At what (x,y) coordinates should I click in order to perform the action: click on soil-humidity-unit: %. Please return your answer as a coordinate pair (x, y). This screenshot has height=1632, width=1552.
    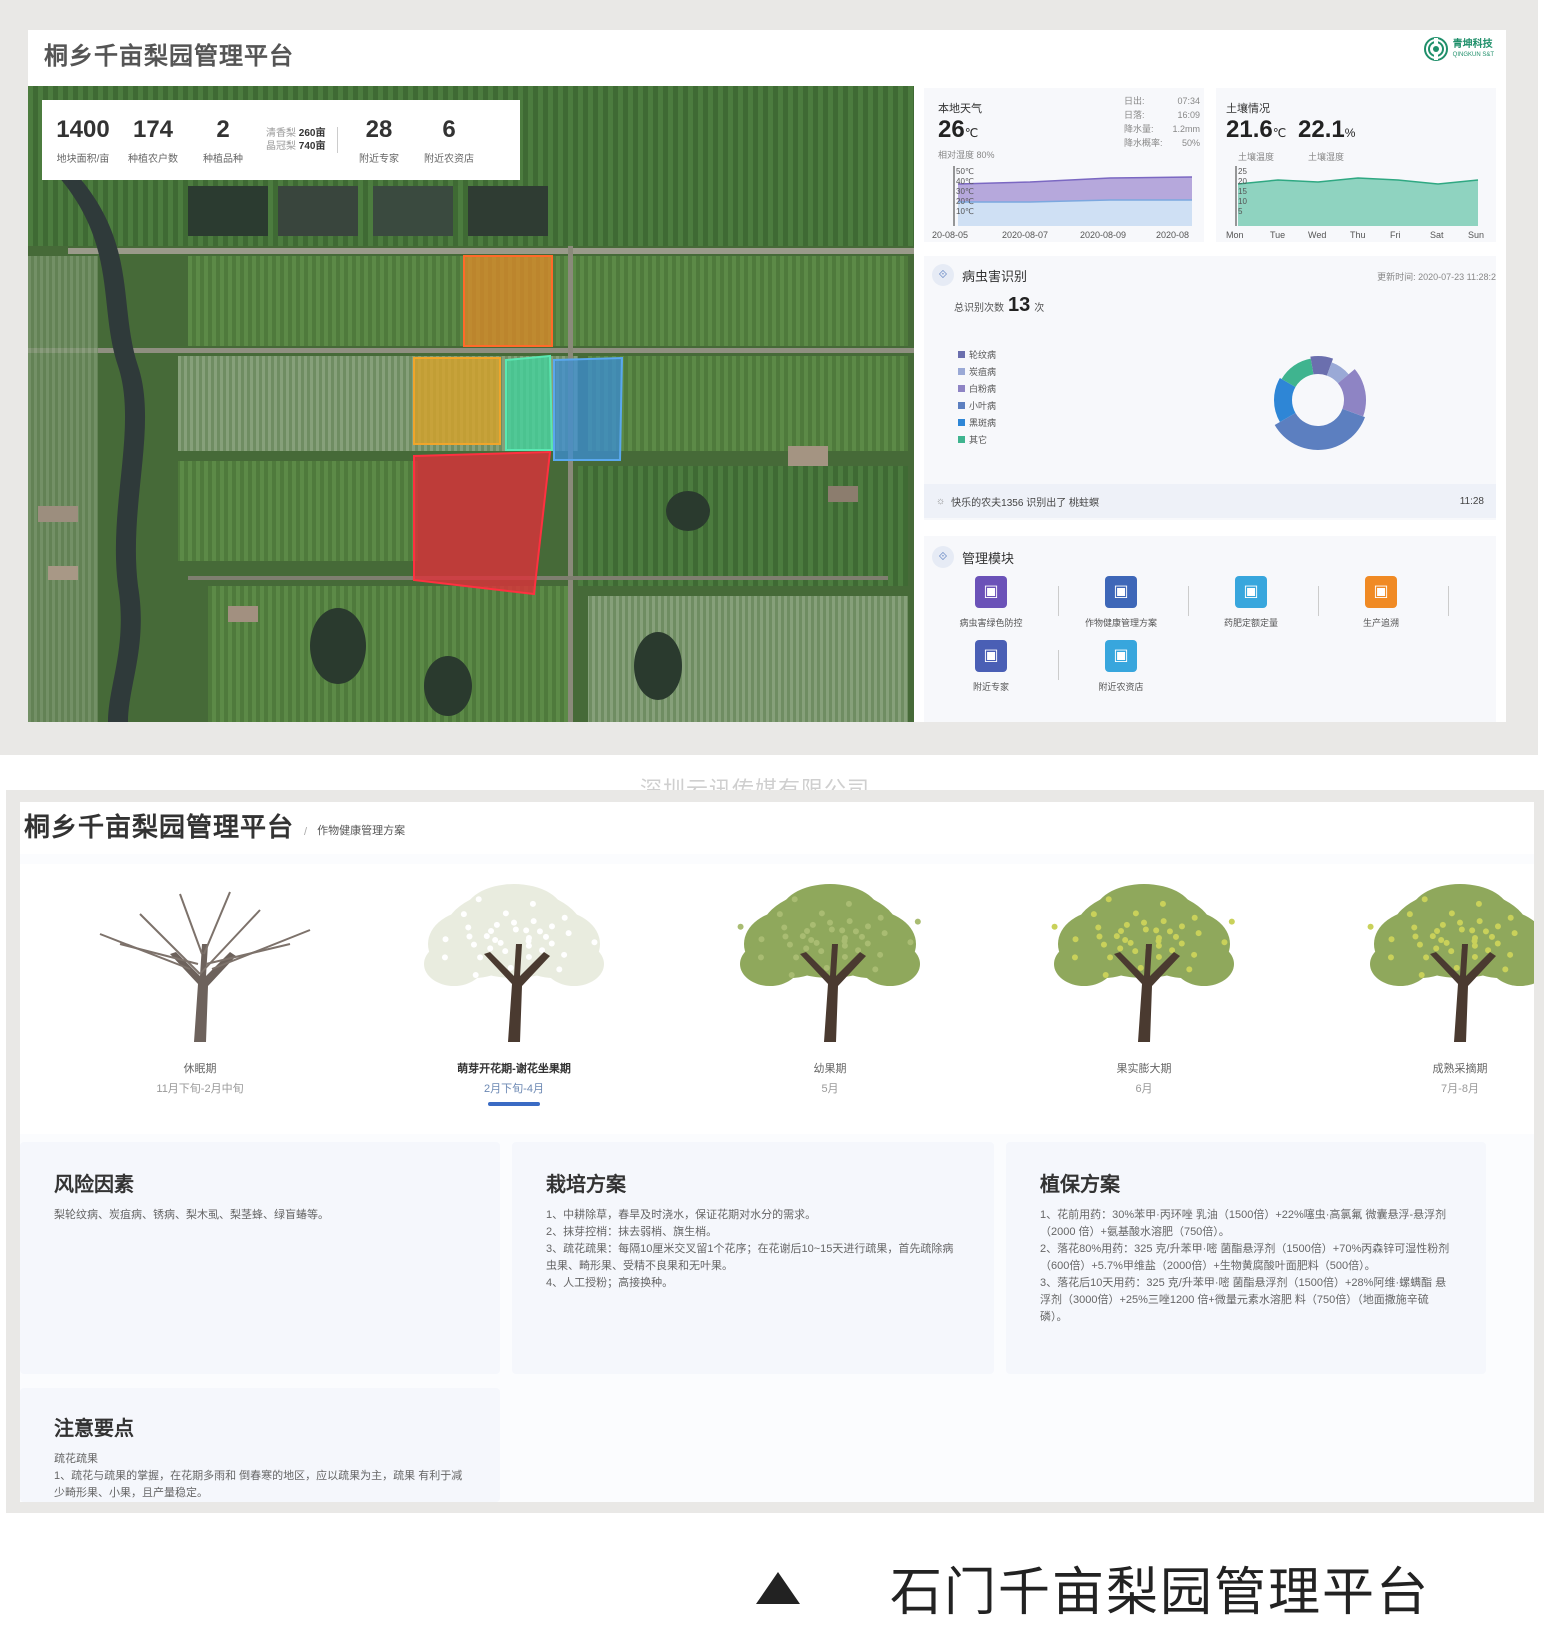
    Looking at the image, I should click on (1350, 133).